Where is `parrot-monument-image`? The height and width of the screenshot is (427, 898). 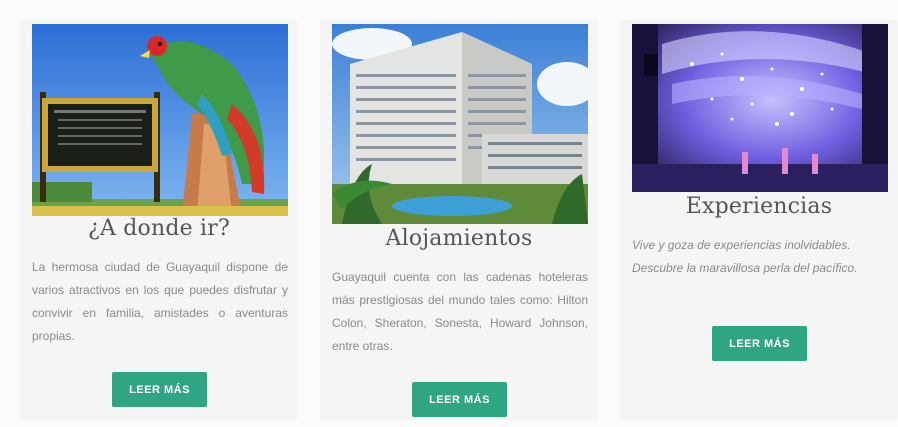 parrot-monument-image is located at coordinates (160, 120).